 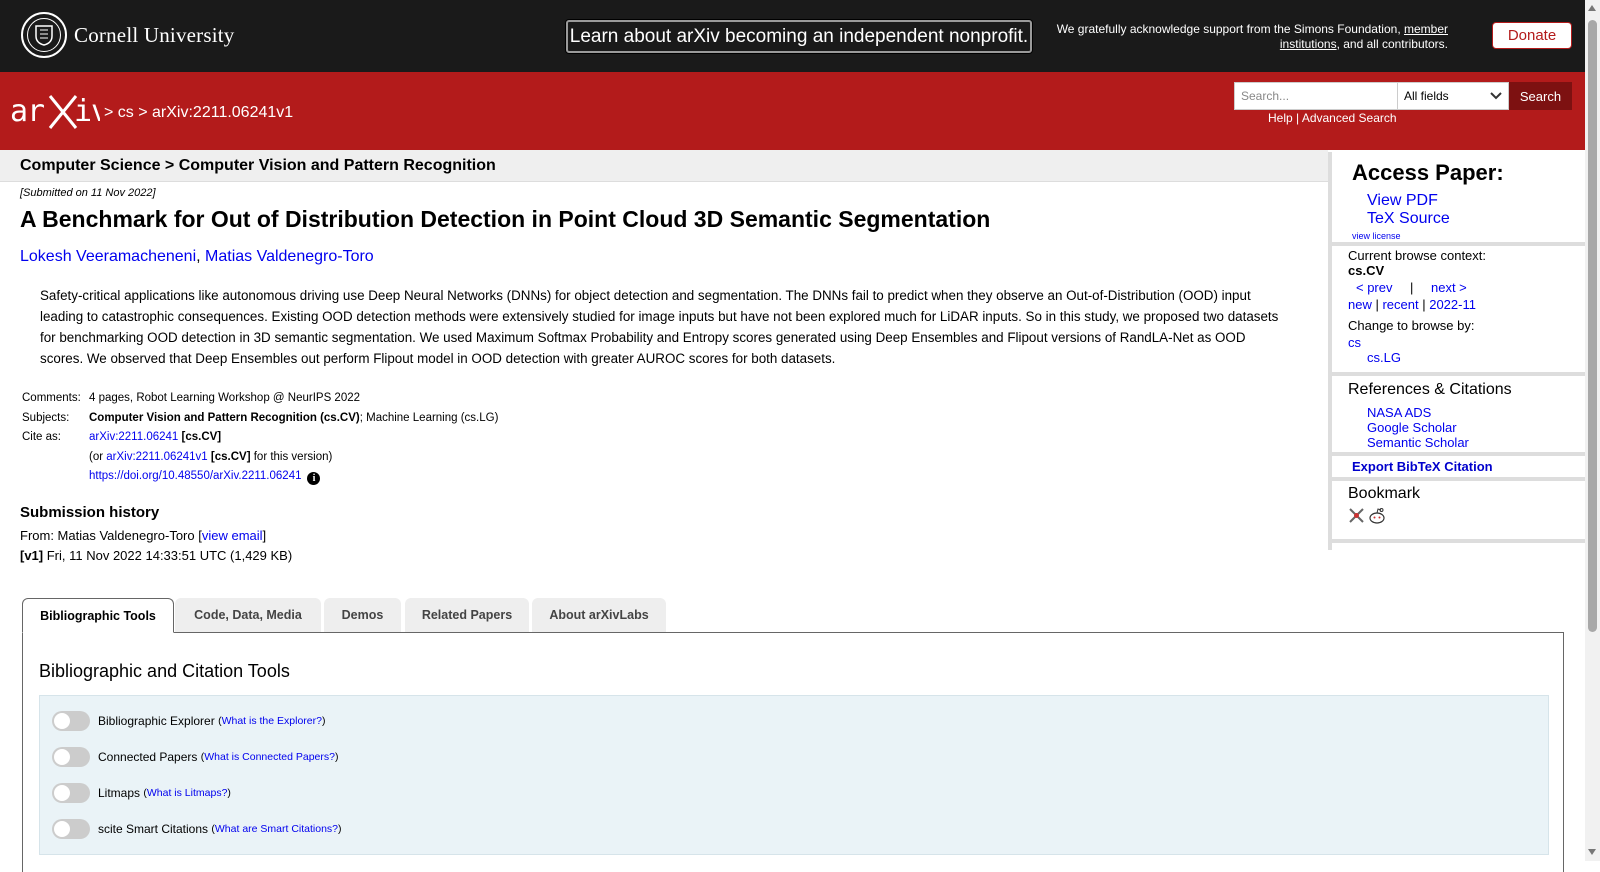 What do you see at coordinates (108, 256) in the screenshot?
I see `author-link: Lokesh Veeramacheneni` at bounding box center [108, 256].